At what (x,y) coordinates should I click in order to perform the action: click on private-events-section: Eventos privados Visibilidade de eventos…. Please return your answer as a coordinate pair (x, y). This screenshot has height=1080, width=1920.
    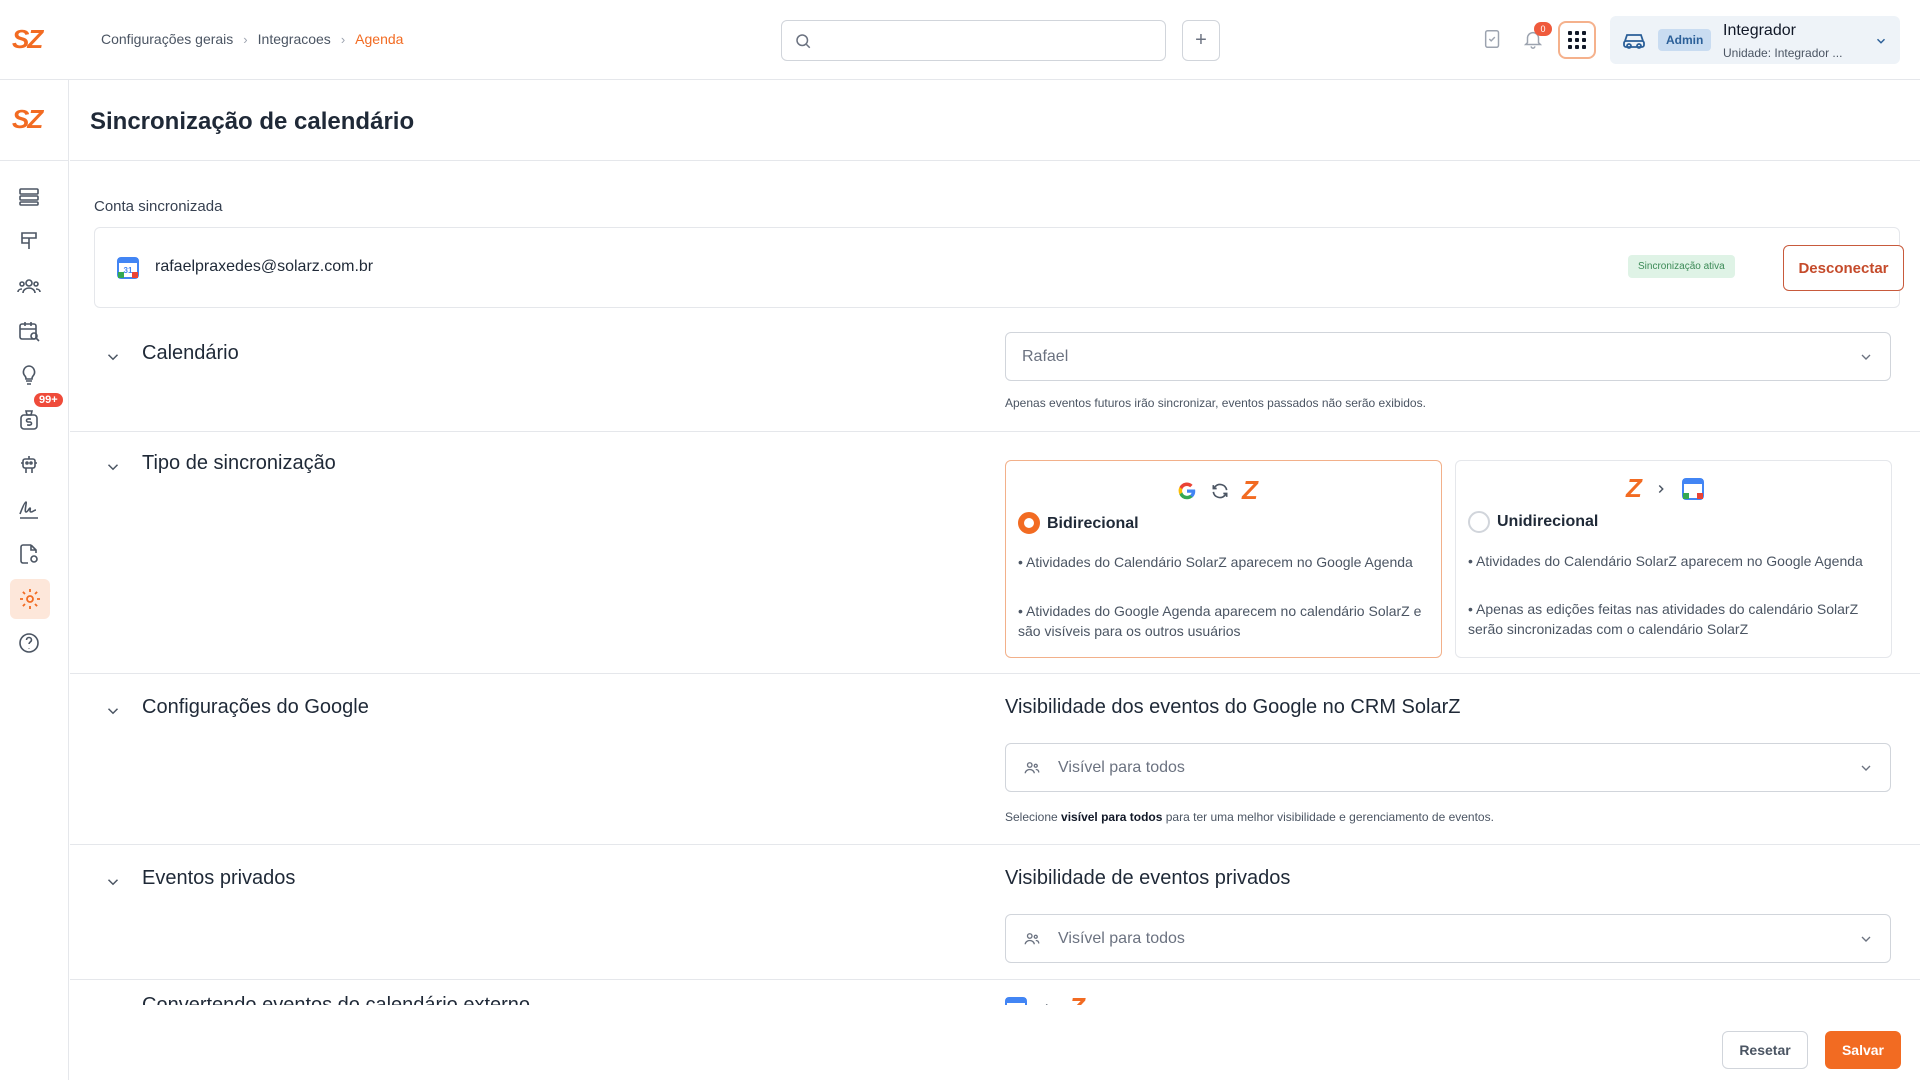
    Looking at the image, I should click on (995, 912).